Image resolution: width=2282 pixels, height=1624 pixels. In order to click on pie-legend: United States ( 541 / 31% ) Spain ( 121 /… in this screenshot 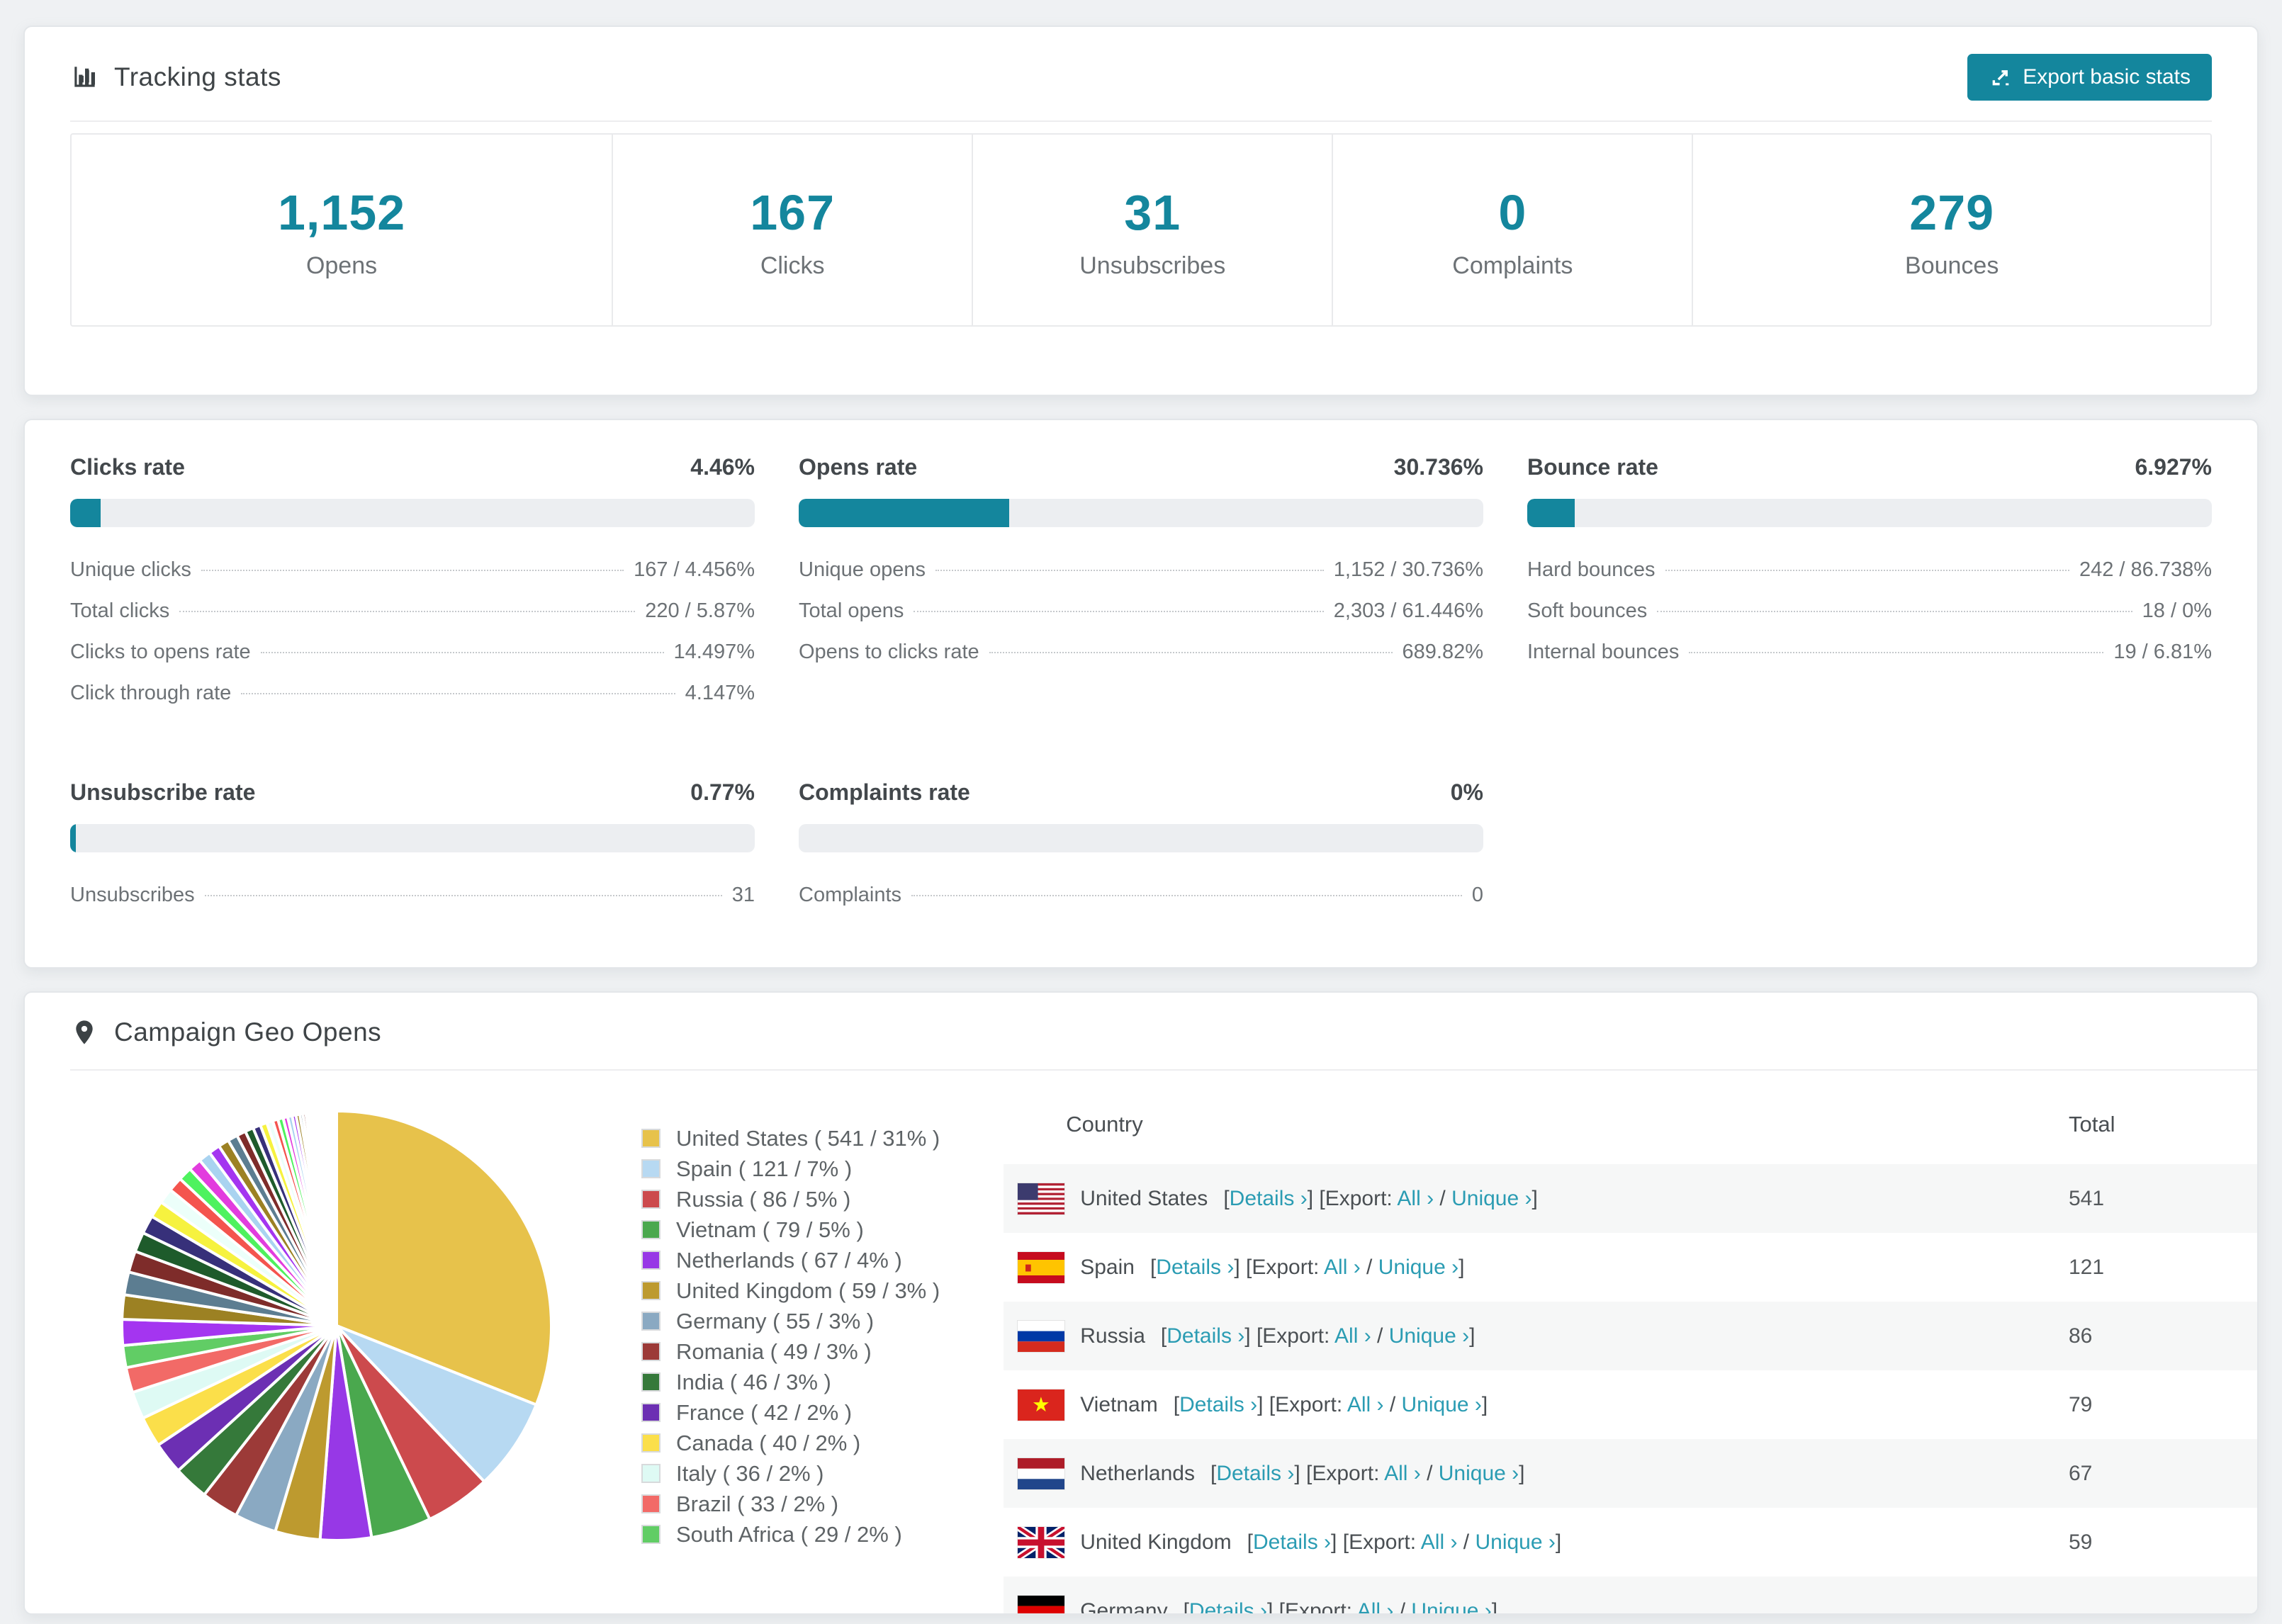, I will do `click(791, 1337)`.